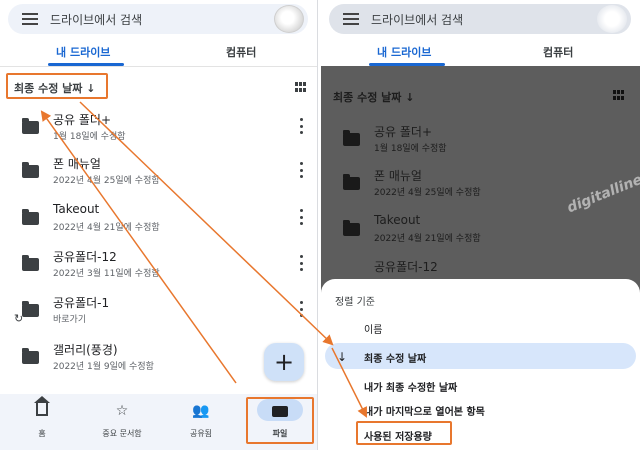  I want to click on sort-option-name: 이름, so click(373, 328).